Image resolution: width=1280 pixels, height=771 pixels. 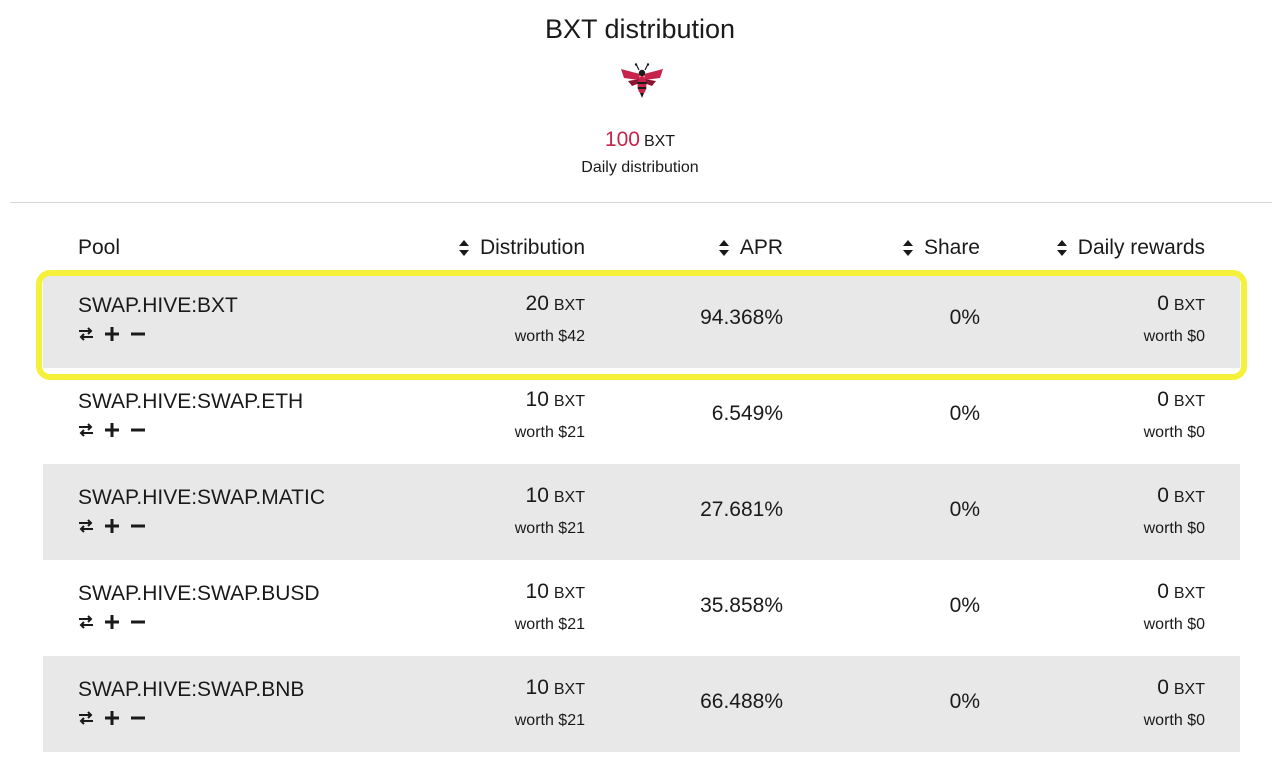 I want to click on distribution-amount: 20 BXT, so click(x=555, y=303).